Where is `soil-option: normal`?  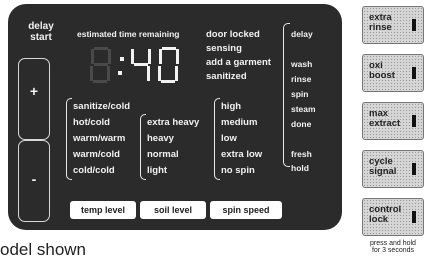 soil-option: normal is located at coordinates (163, 154).